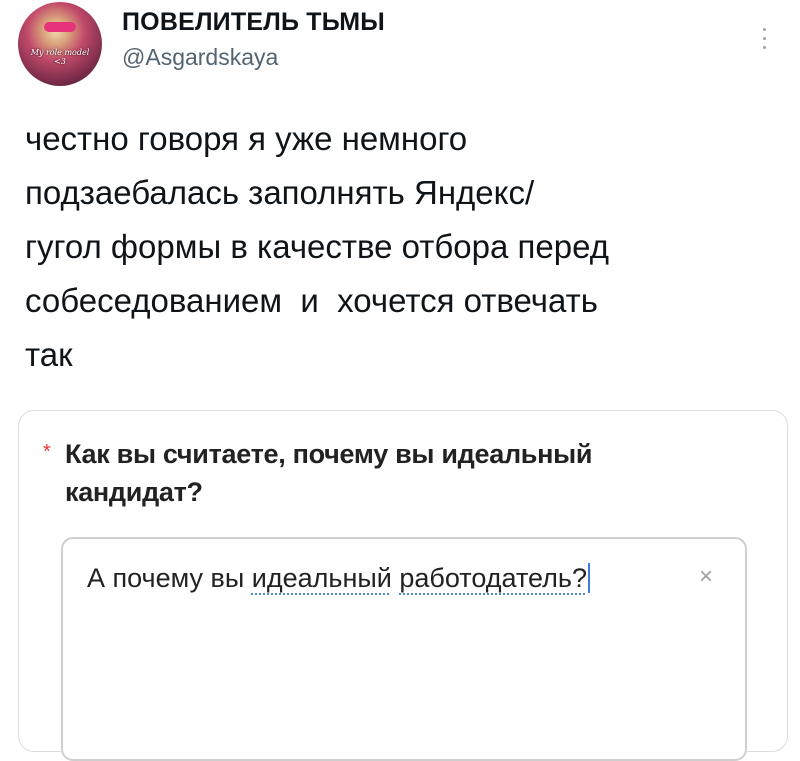 Image resolution: width=800 pixels, height=761 pixels. Describe the element at coordinates (764, 43) in the screenshot. I see `more-vertical-icon` at that location.